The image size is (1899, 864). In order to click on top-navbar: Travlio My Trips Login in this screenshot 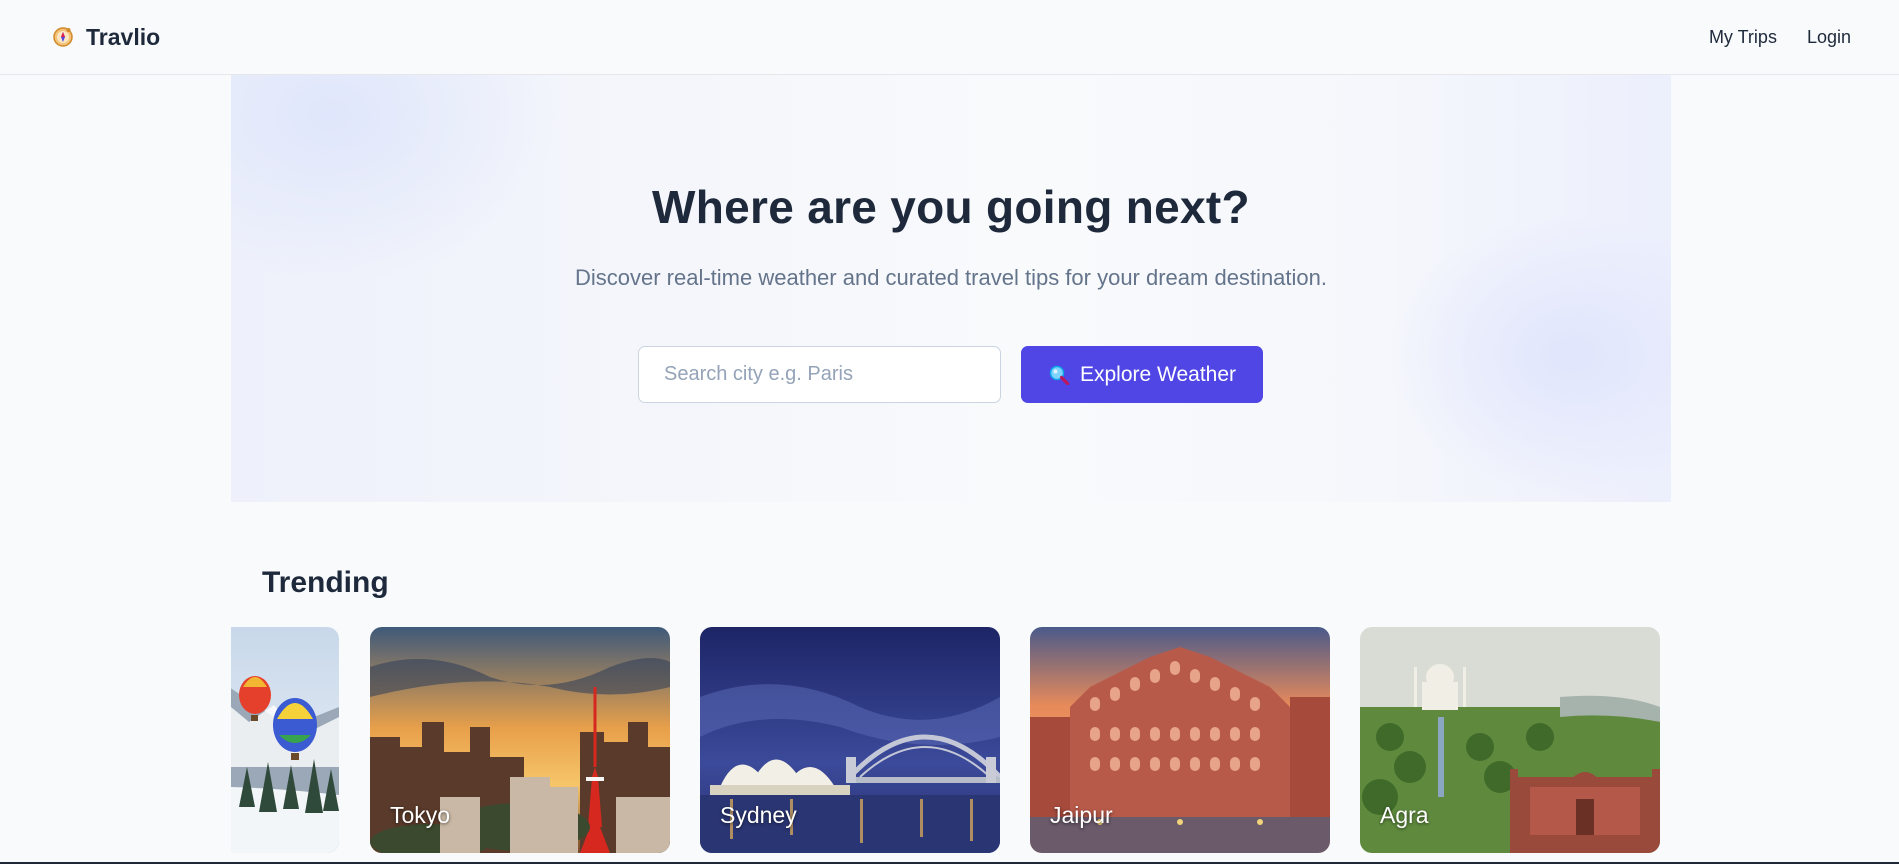, I will do `click(949, 37)`.